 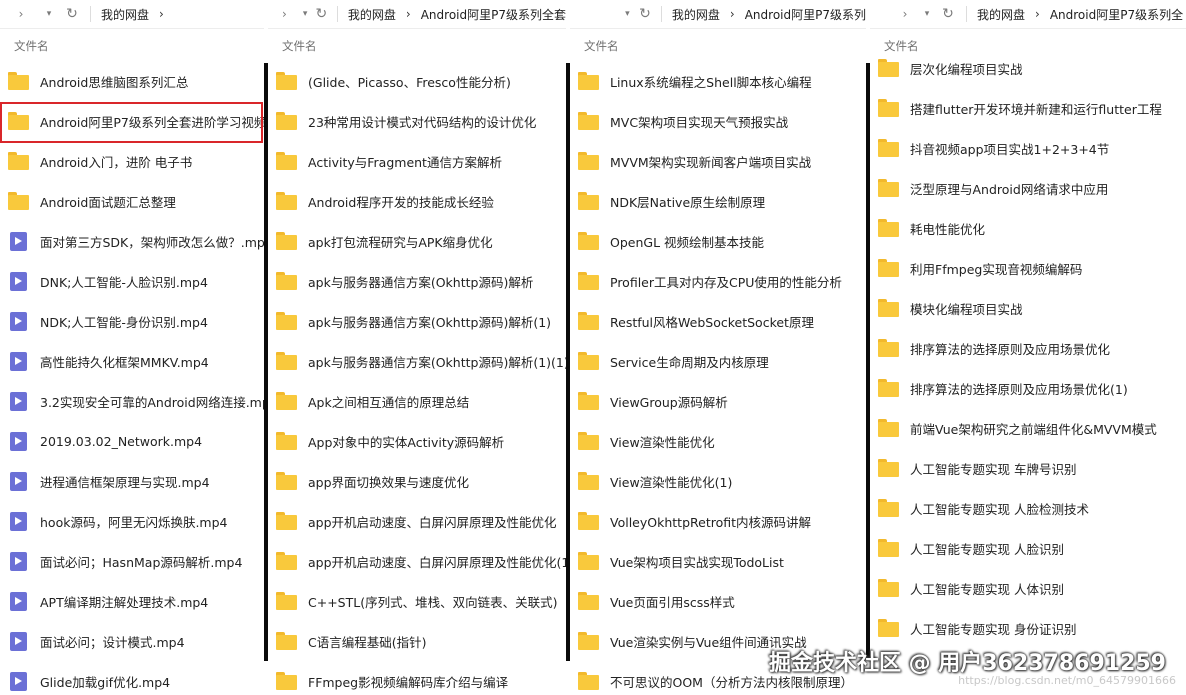 I want to click on folder-item: 排序算法的选择原则及应用场景优化(1), so click(x=1028, y=388).